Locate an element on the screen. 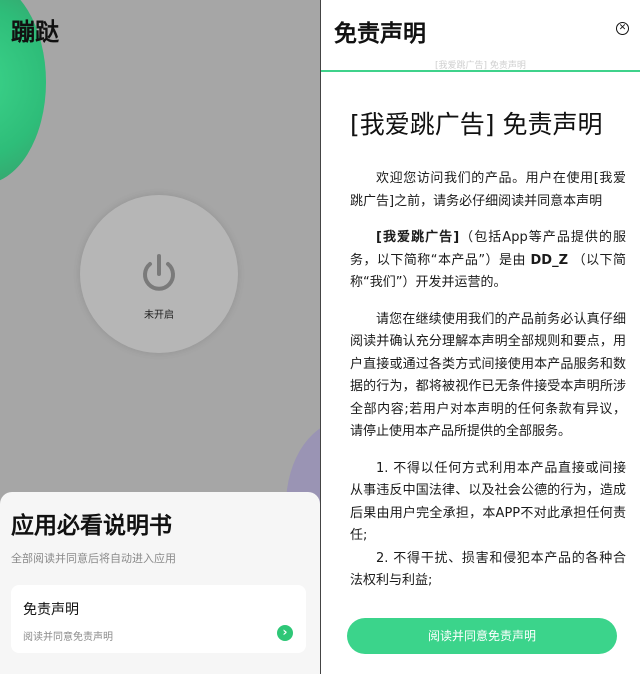 This screenshot has height=674, width=640. power-icon is located at coordinates (159, 272).